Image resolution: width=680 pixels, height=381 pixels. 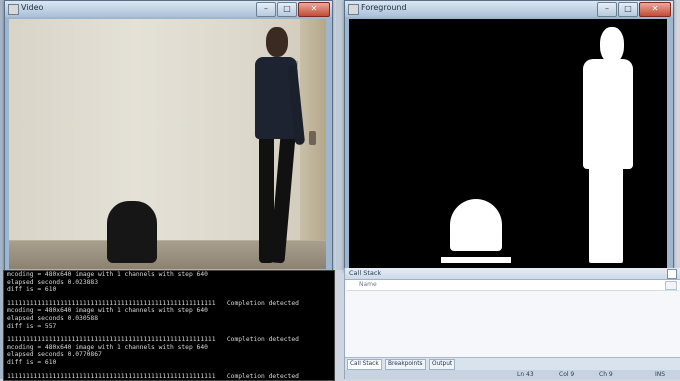 I want to click on person, so click(x=279, y=145).